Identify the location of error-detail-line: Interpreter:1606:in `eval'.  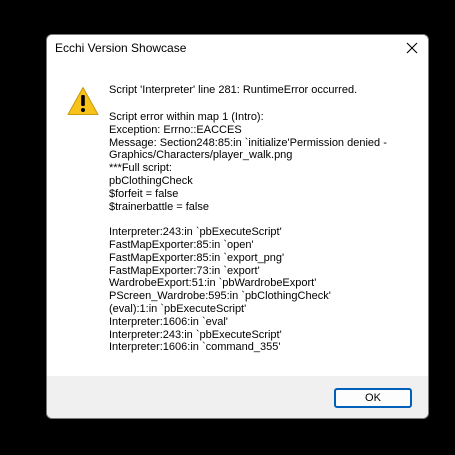
(168, 321).